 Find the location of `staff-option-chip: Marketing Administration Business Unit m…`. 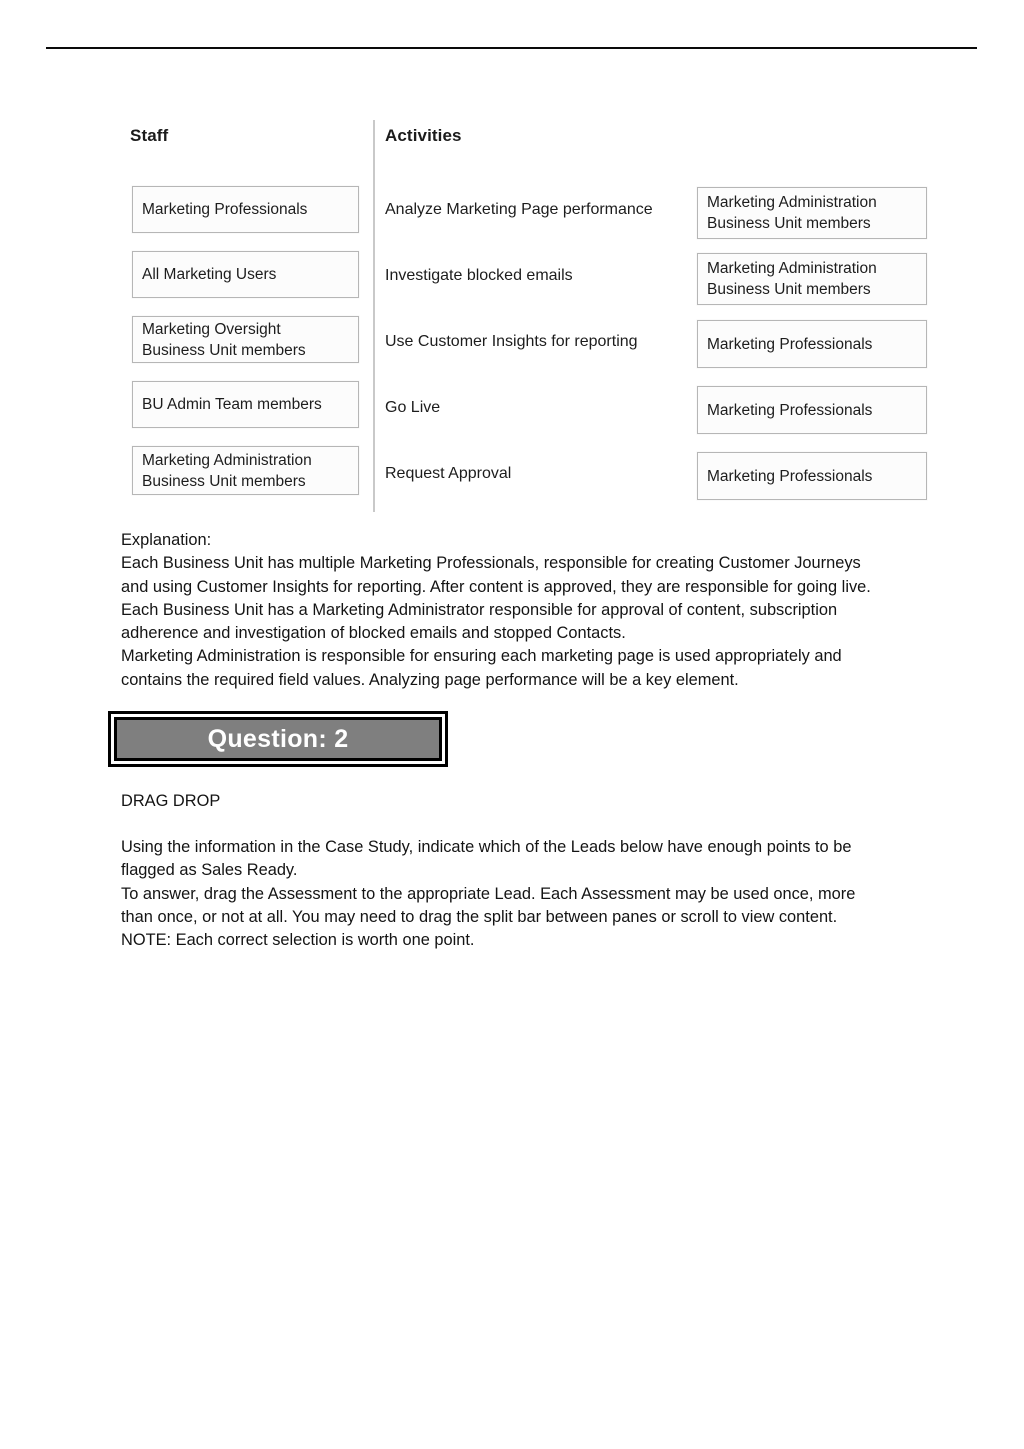

staff-option-chip: Marketing Administration Business Unit m… is located at coordinates (245, 470).